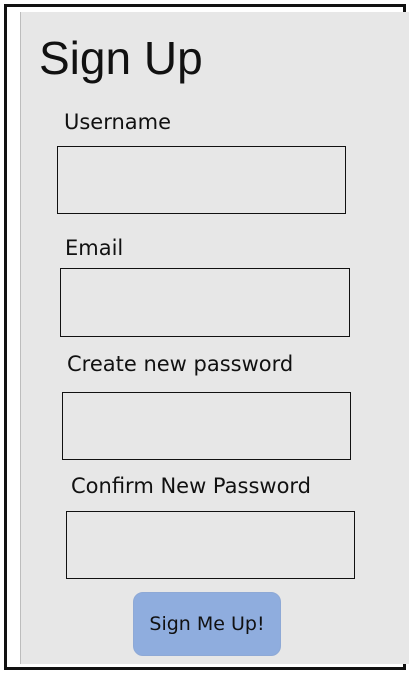 This screenshot has width=410, height=676. What do you see at coordinates (207, 624) in the screenshot?
I see `sign-me-up-button: Sign Me Up!` at bounding box center [207, 624].